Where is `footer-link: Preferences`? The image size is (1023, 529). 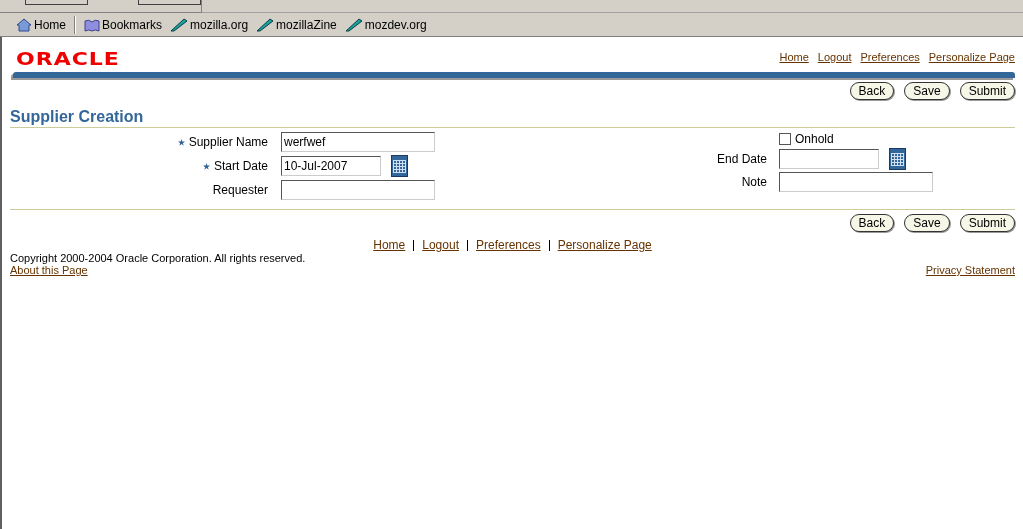 footer-link: Preferences is located at coordinates (508, 245).